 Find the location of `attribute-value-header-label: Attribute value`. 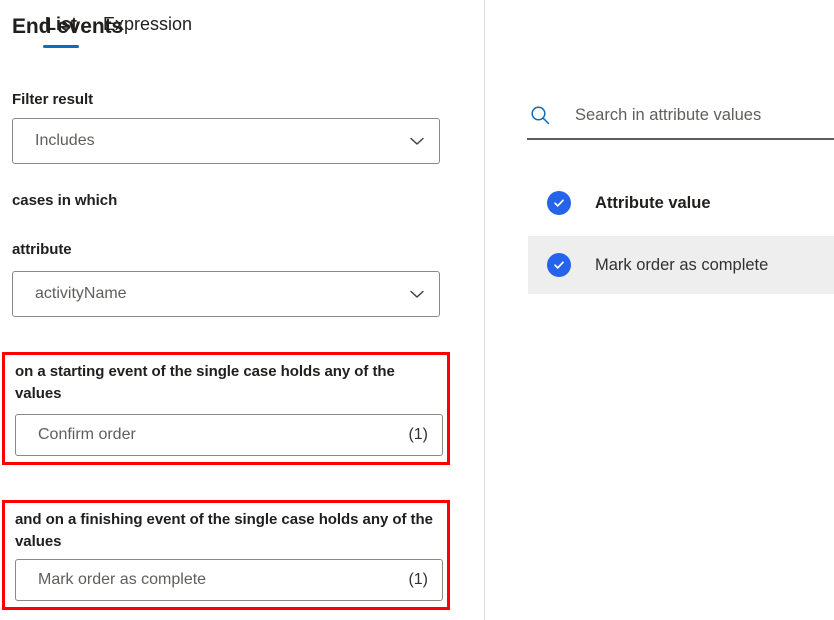

attribute-value-header-label: Attribute value is located at coordinates (653, 203).